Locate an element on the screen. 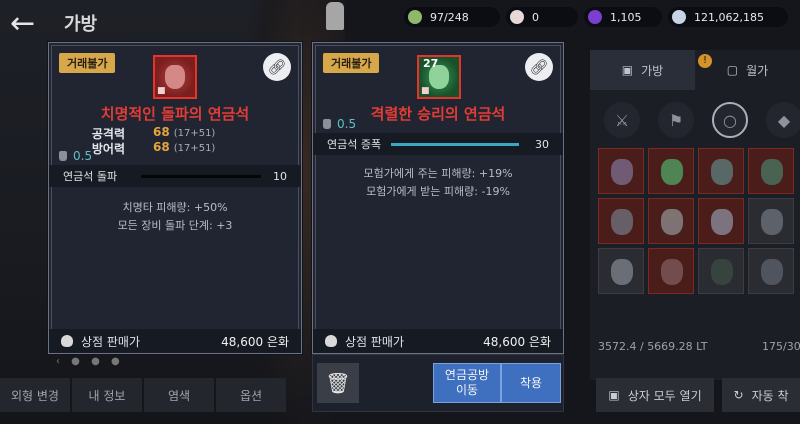 Image resolution: width=800 pixels, height=424 pixels. pouch-icon: ▢ is located at coordinates (732, 70).